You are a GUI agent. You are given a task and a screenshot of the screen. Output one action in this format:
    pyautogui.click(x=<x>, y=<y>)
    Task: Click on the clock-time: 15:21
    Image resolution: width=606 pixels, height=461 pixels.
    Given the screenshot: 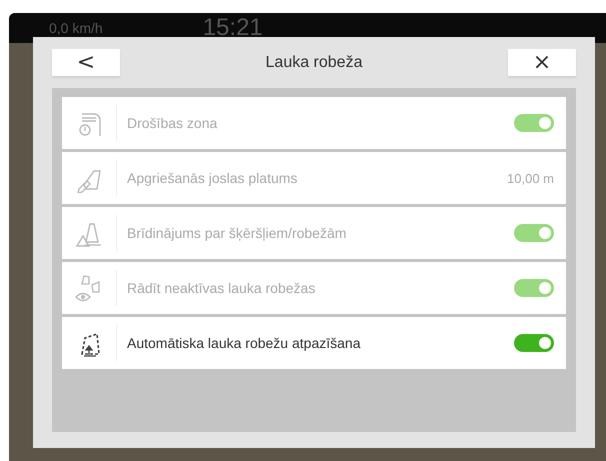 What is the action you would take?
    pyautogui.click(x=232, y=28)
    